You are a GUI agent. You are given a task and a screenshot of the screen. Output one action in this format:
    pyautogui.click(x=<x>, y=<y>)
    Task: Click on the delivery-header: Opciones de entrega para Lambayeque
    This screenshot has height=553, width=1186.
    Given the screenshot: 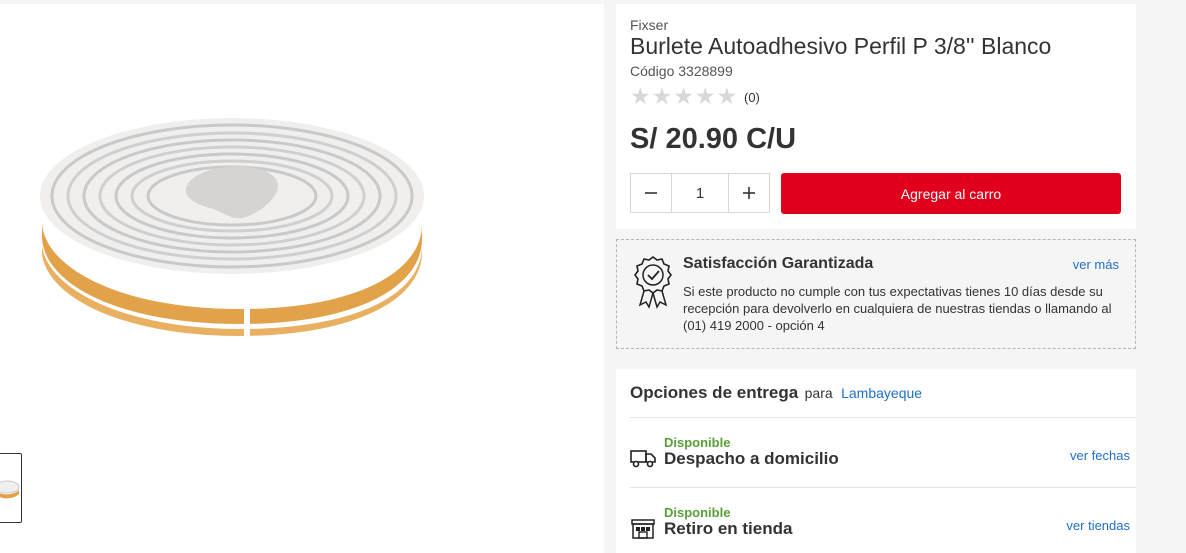 What is the action you would take?
    pyautogui.click(x=776, y=393)
    